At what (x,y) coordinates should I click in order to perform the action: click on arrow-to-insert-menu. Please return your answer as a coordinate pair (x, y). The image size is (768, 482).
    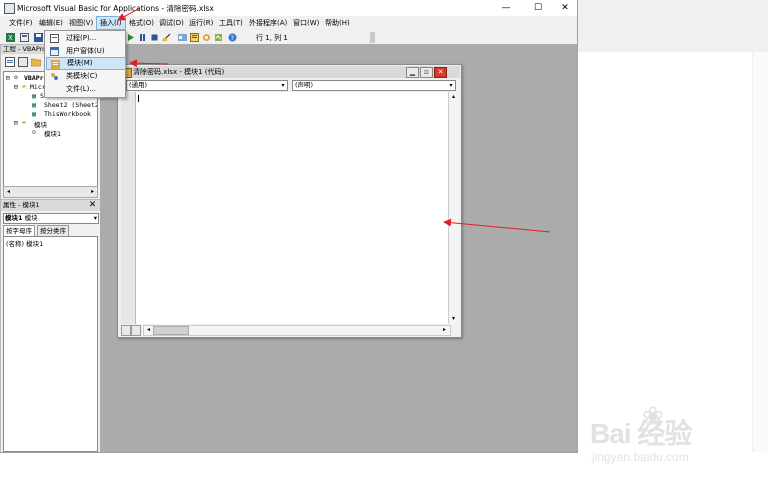
    Looking at the image, I should click on (129, 14).